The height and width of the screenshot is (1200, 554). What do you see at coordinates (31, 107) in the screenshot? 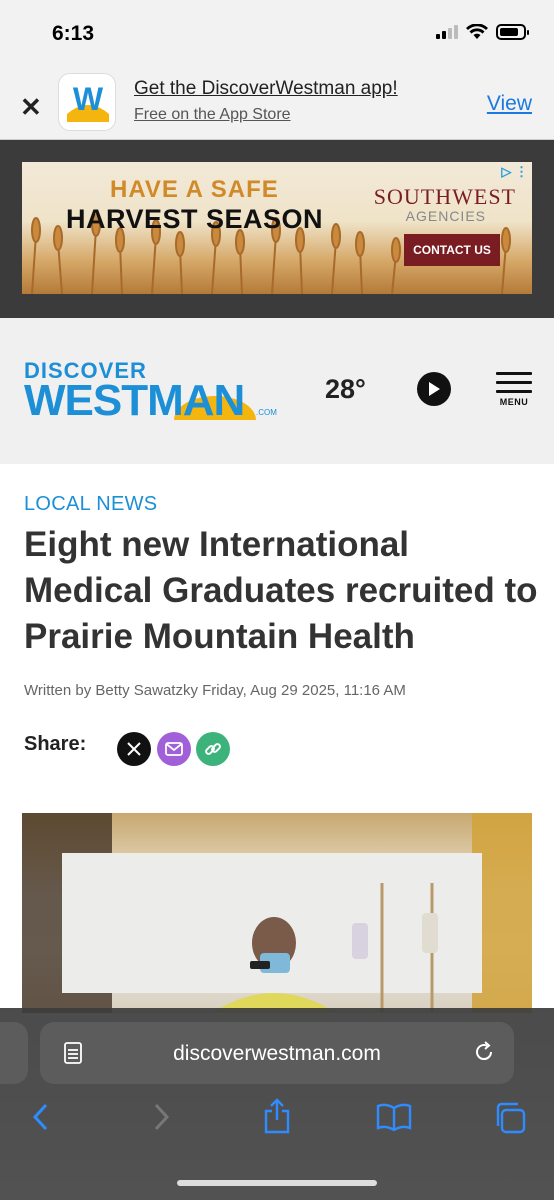
I see `close-icon: ✕` at bounding box center [31, 107].